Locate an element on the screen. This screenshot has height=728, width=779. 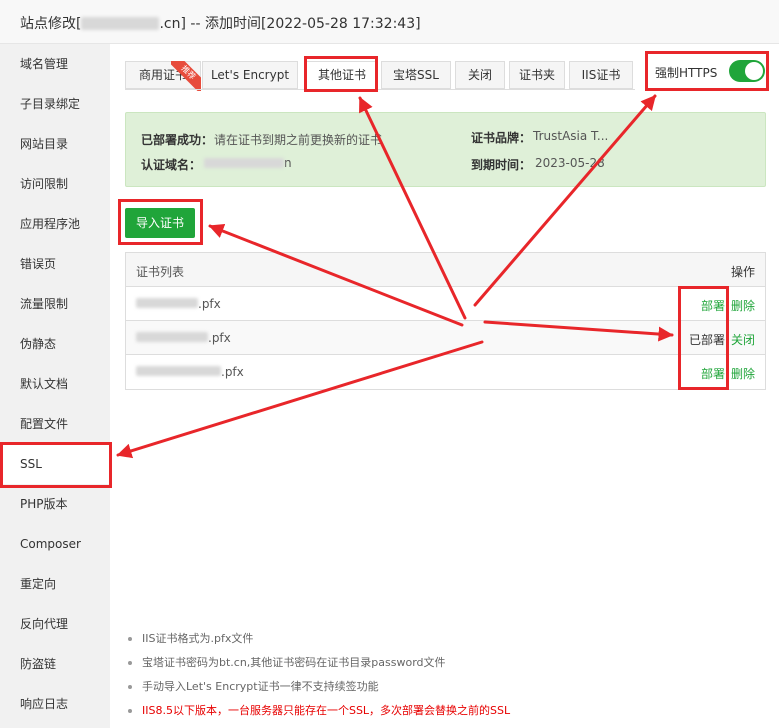
sidebar-item-domain: 域名管理 is located at coordinates (55, 64).